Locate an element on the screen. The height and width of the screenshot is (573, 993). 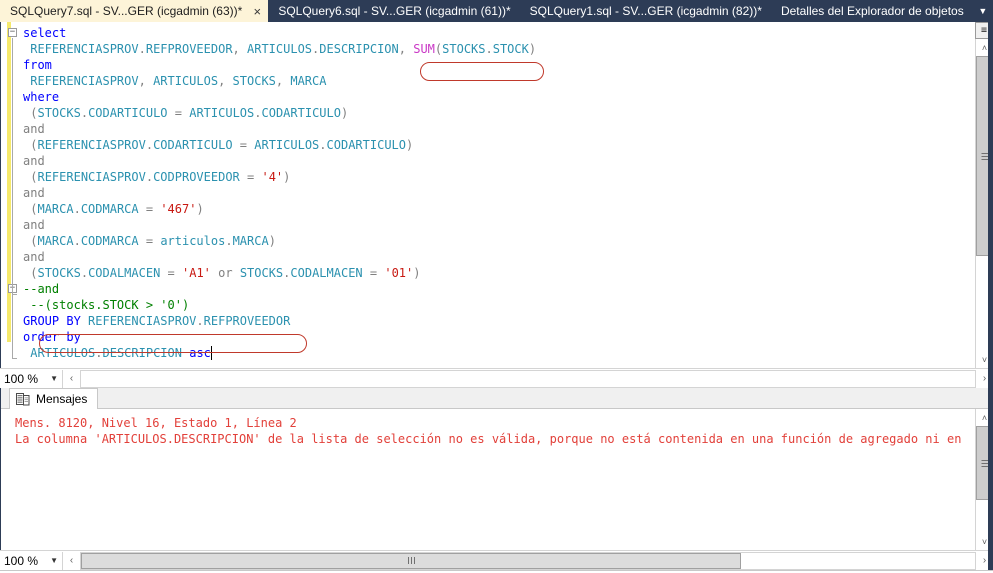
close-icon: × is located at coordinates (257, 11).